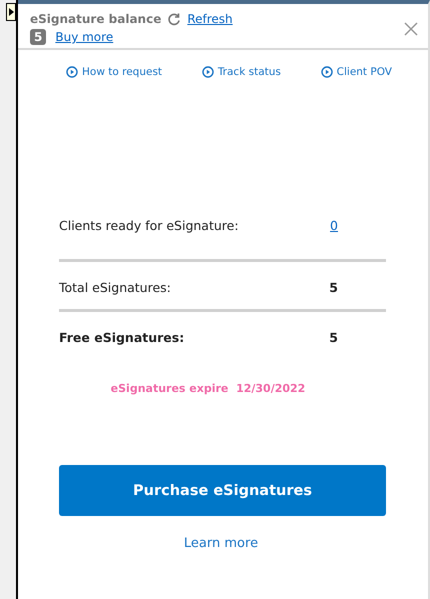 The height and width of the screenshot is (599, 430). I want to click on count-badge: 5, so click(38, 37).